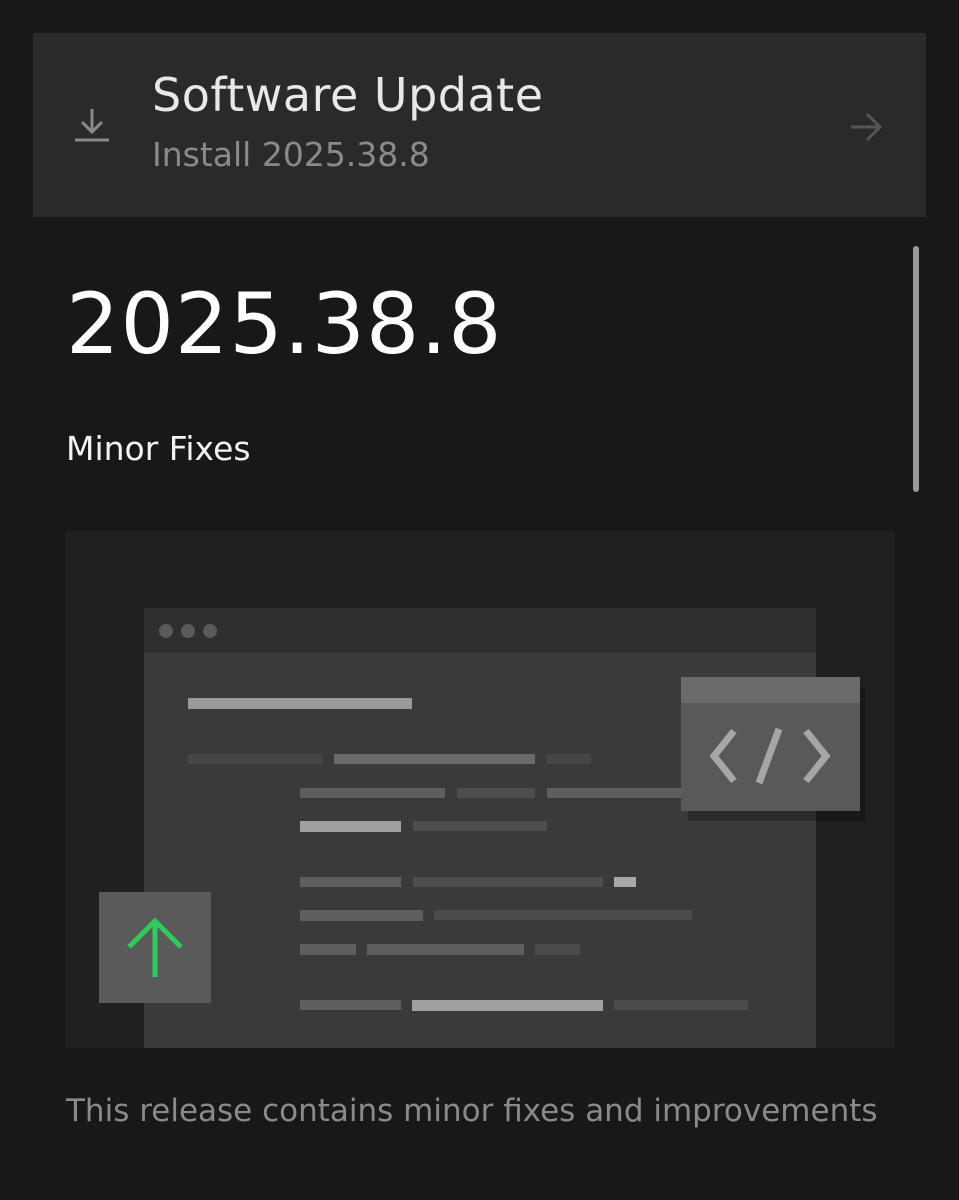 This screenshot has width=959, height=1200. I want to click on version-number: 2025.38.8, so click(284, 324).